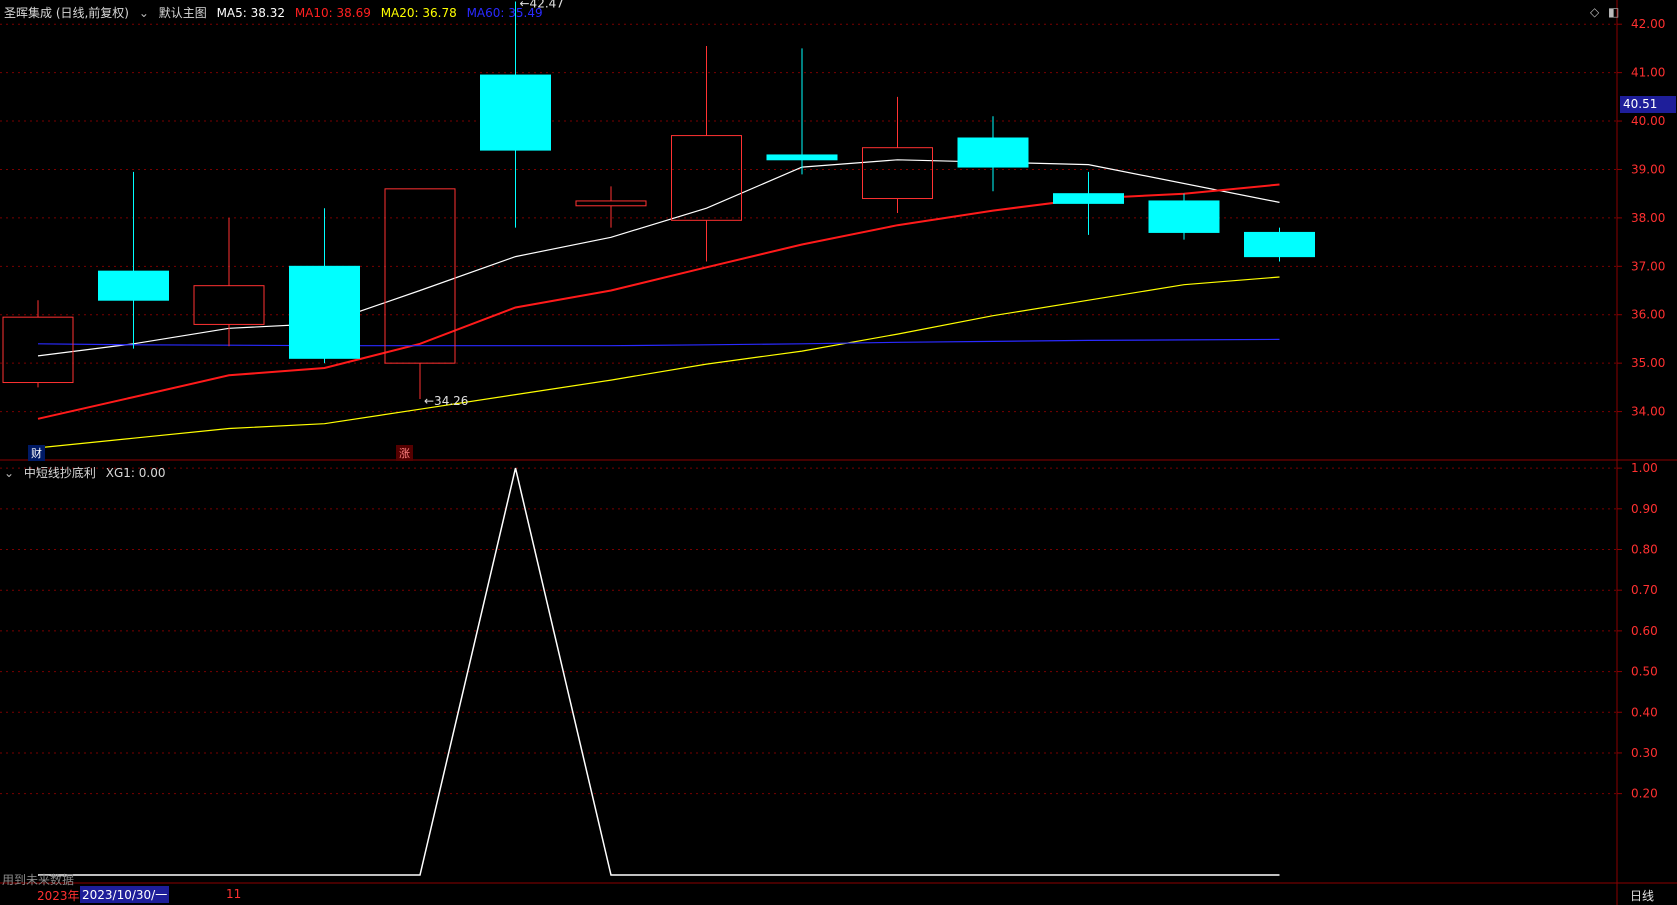  What do you see at coordinates (1648, 412) in the screenshot?
I see `price-tick-label: 34.00` at bounding box center [1648, 412].